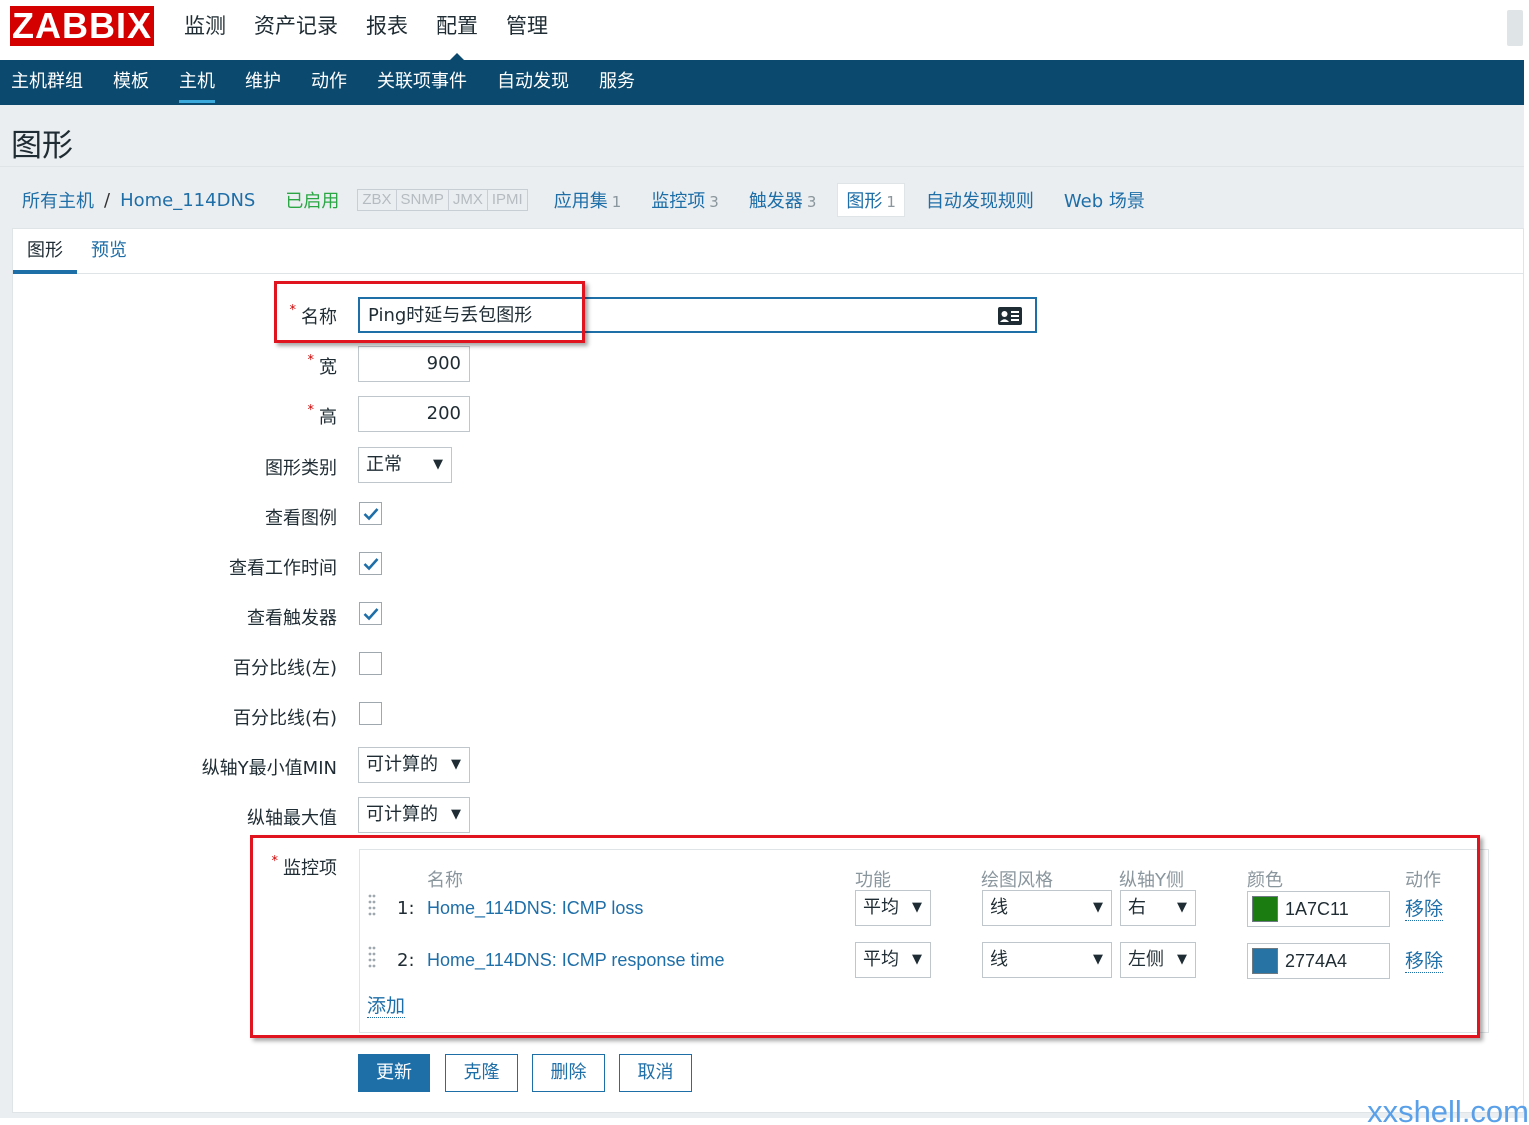 The image size is (1529, 1125). I want to click on host-link-discovery-rules: 自动发现规则, so click(980, 200).